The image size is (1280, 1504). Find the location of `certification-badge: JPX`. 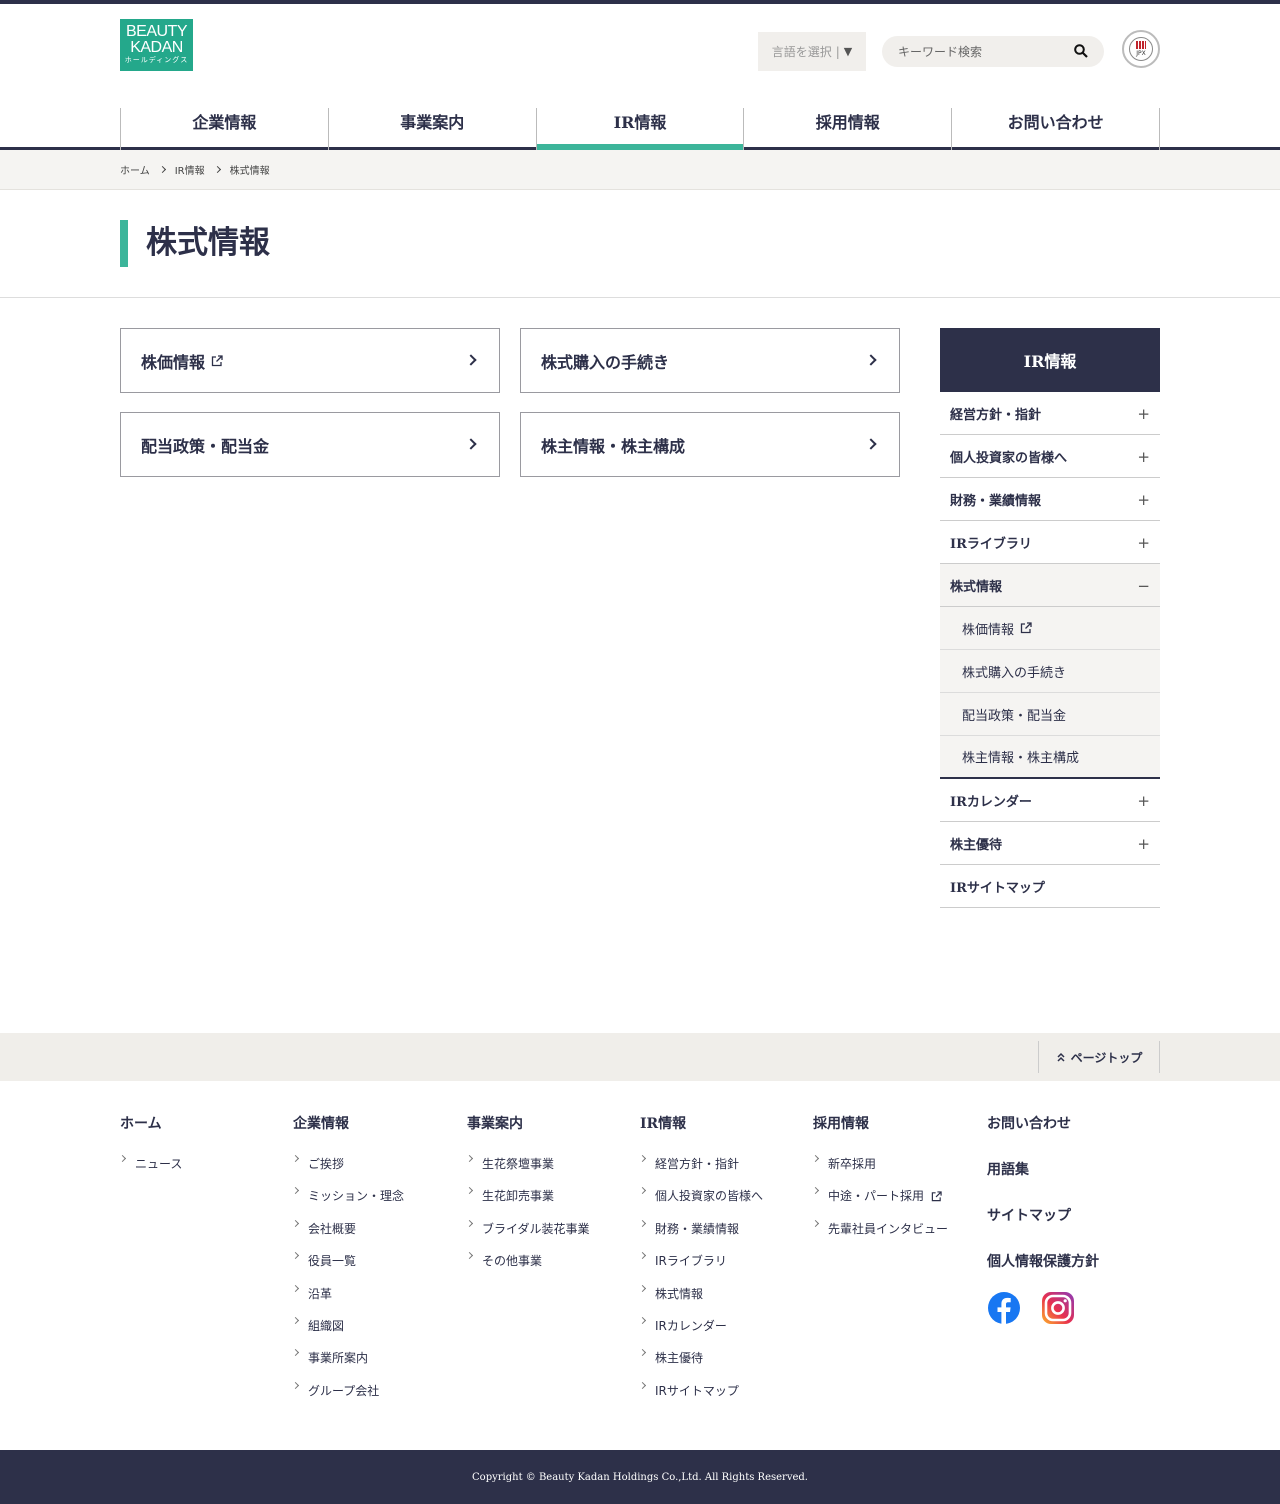

certification-badge: JPX is located at coordinates (1141, 49).